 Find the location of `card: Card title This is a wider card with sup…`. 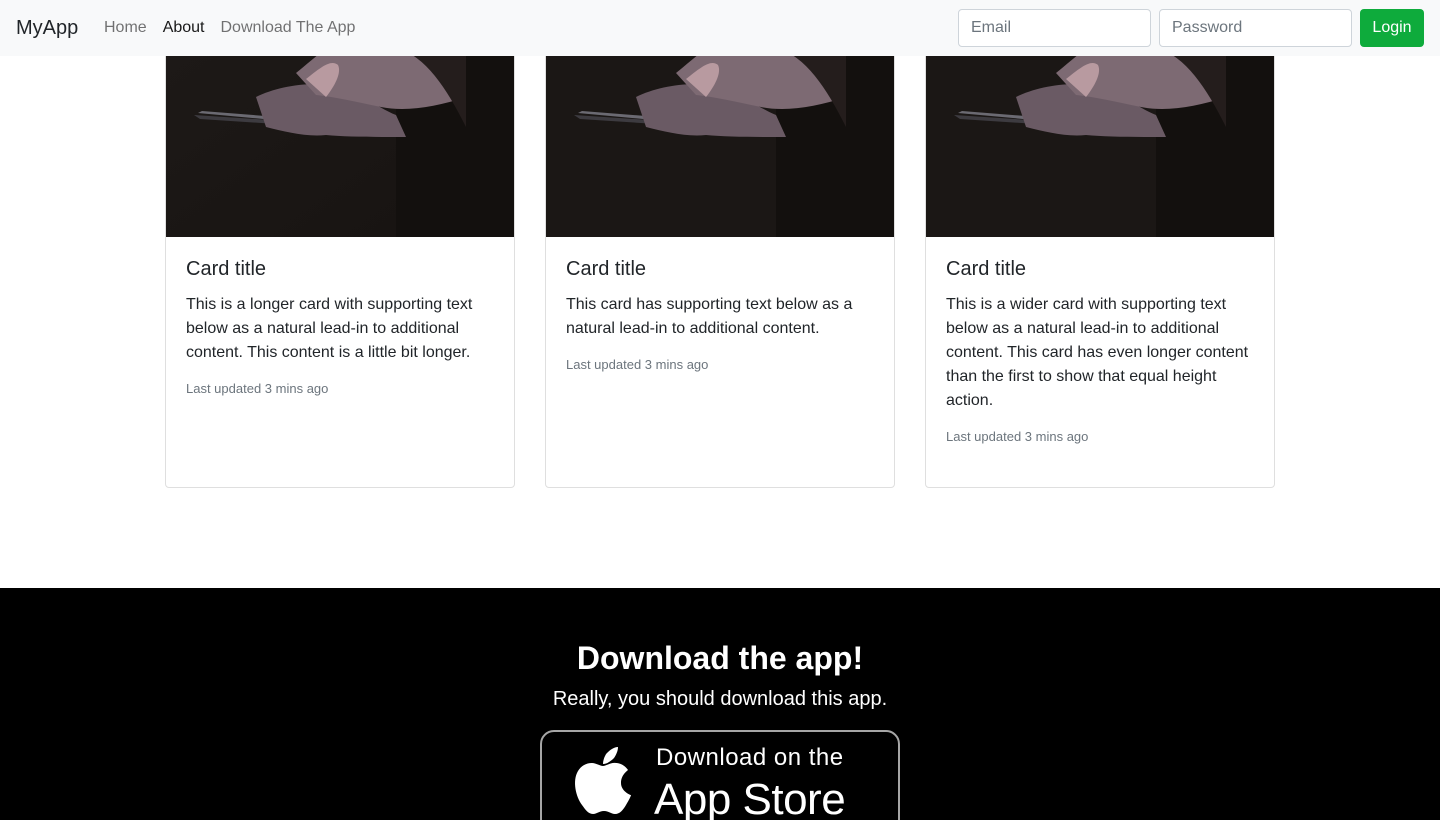

card: Card title This is a wider card with sup… is located at coordinates (1100, 244).